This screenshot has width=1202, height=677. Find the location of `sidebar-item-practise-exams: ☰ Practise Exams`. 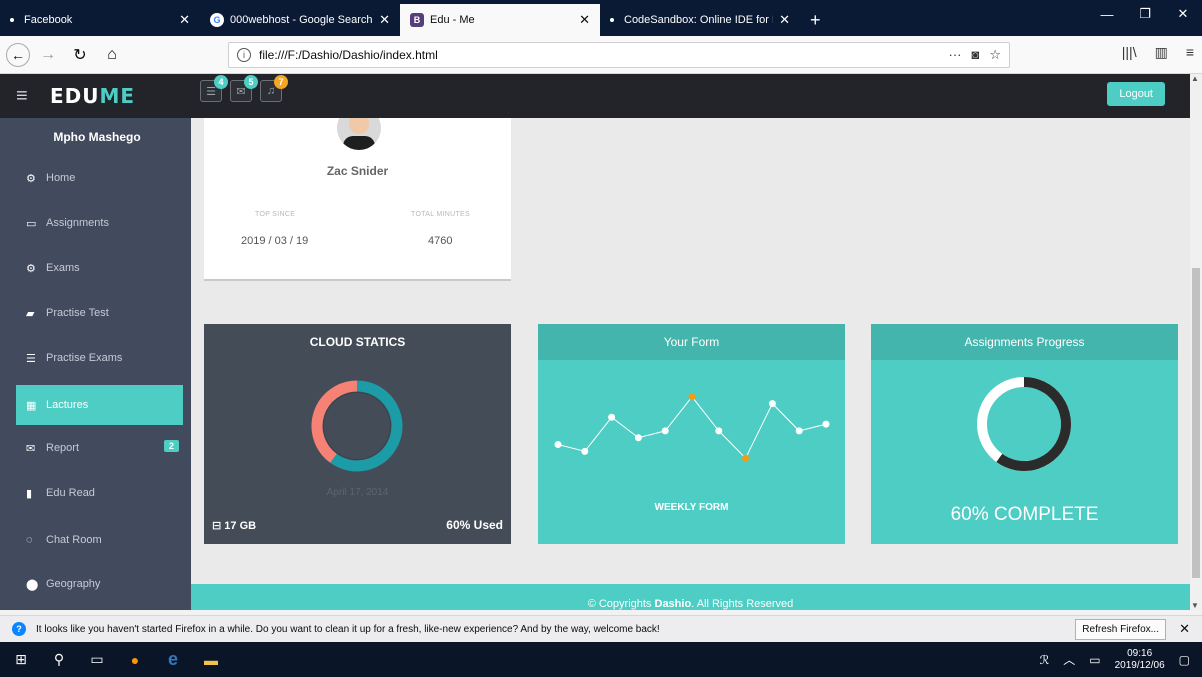

sidebar-item-practise-exams: ☰ Practise Exams is located at coordinates (95, 358).